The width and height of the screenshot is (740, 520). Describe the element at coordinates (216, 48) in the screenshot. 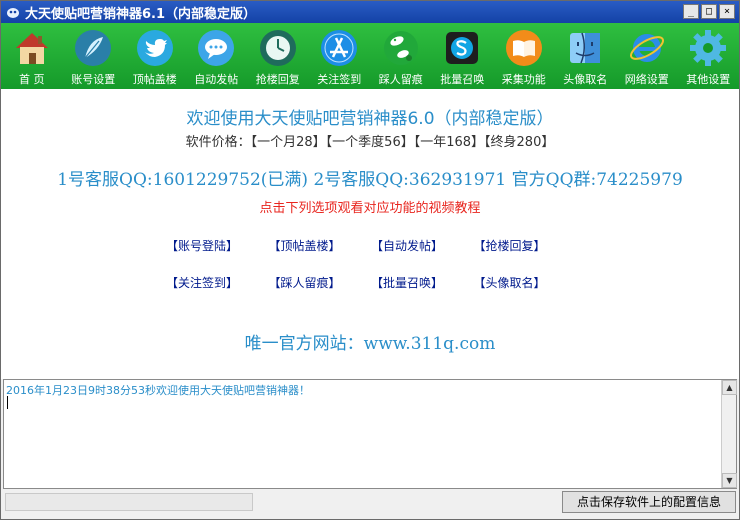

I see `chat-bubble-icon` at that location.